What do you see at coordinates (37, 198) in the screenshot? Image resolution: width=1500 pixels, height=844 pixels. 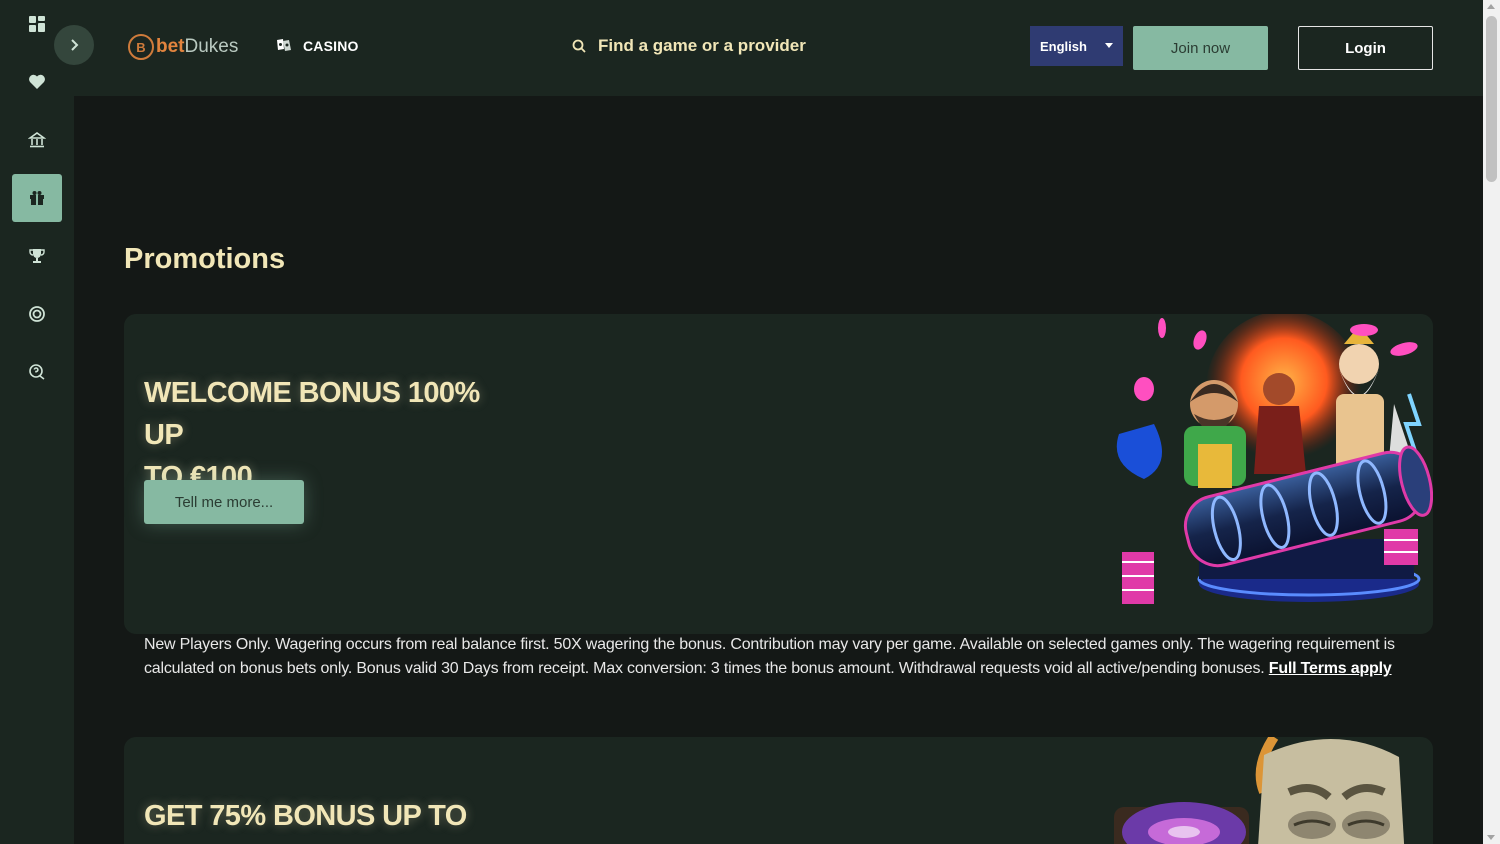 I see `gift-icon` at bounding box center [37, 198].